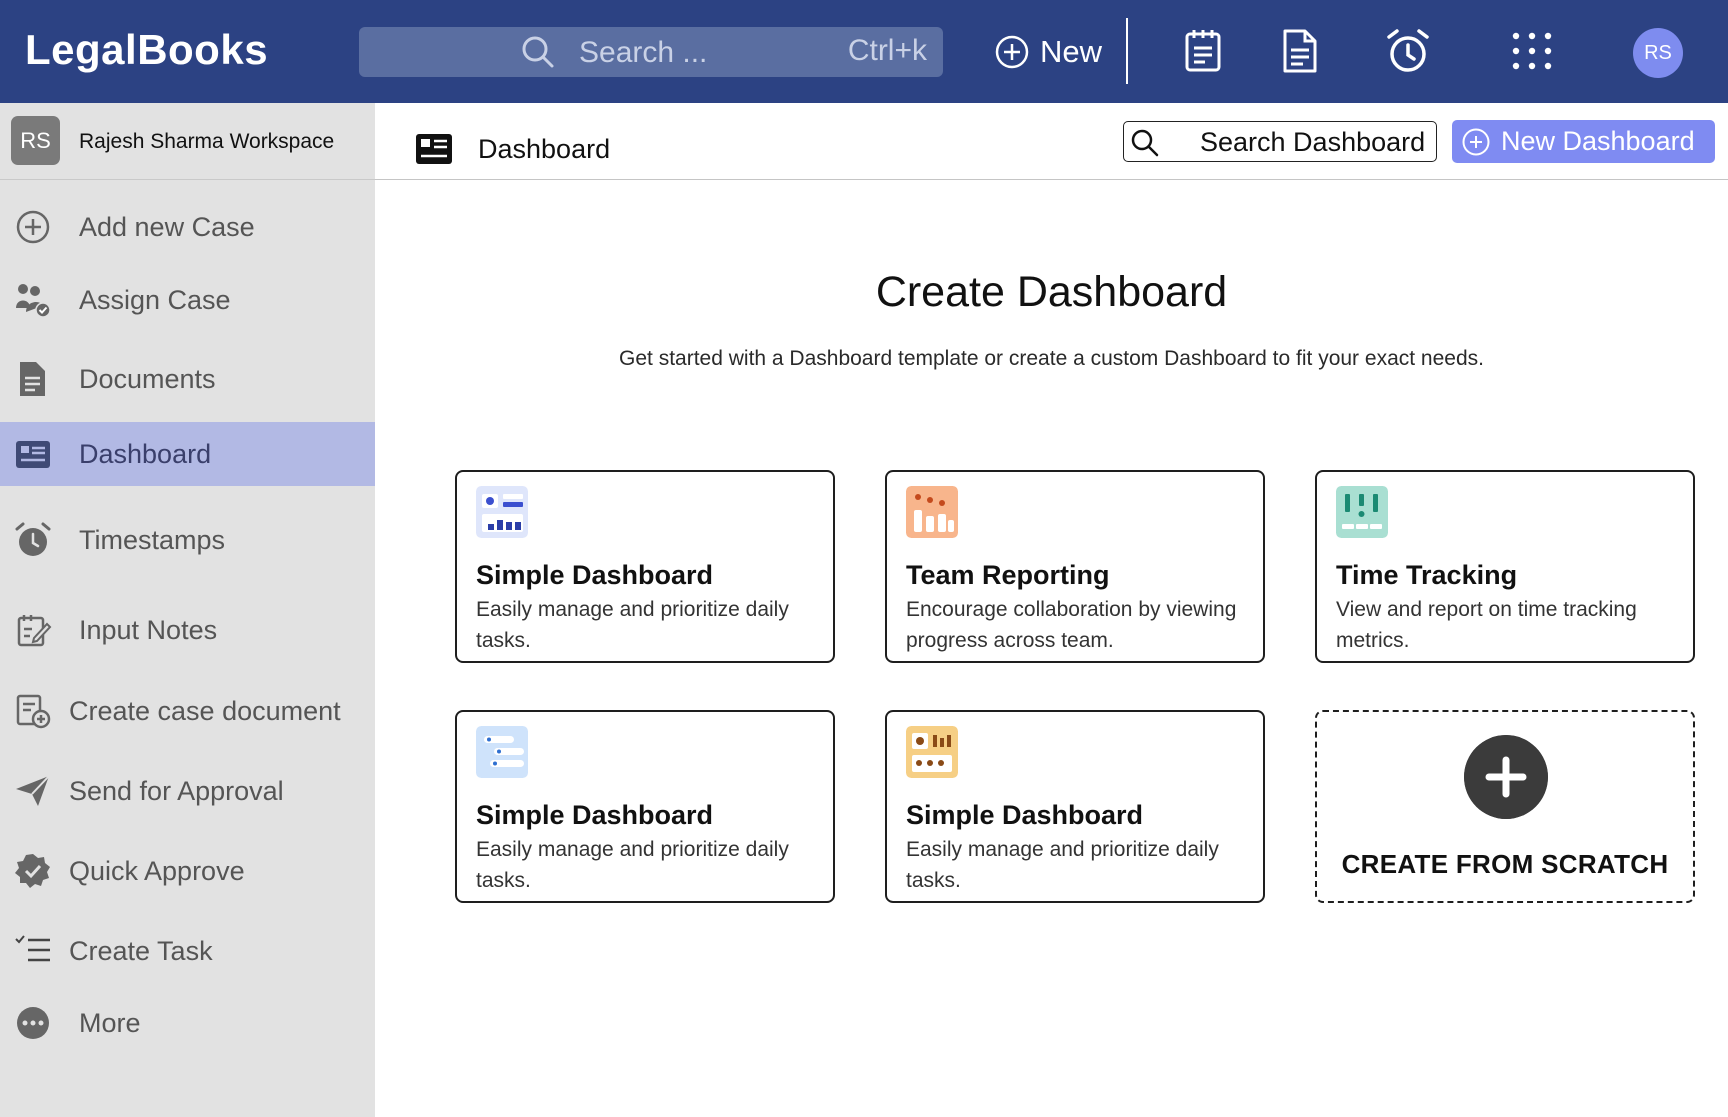 The image size is (1728, 1117). I want to click on sidebar-item-add-new-case: Add new Case, so click(187, 227).